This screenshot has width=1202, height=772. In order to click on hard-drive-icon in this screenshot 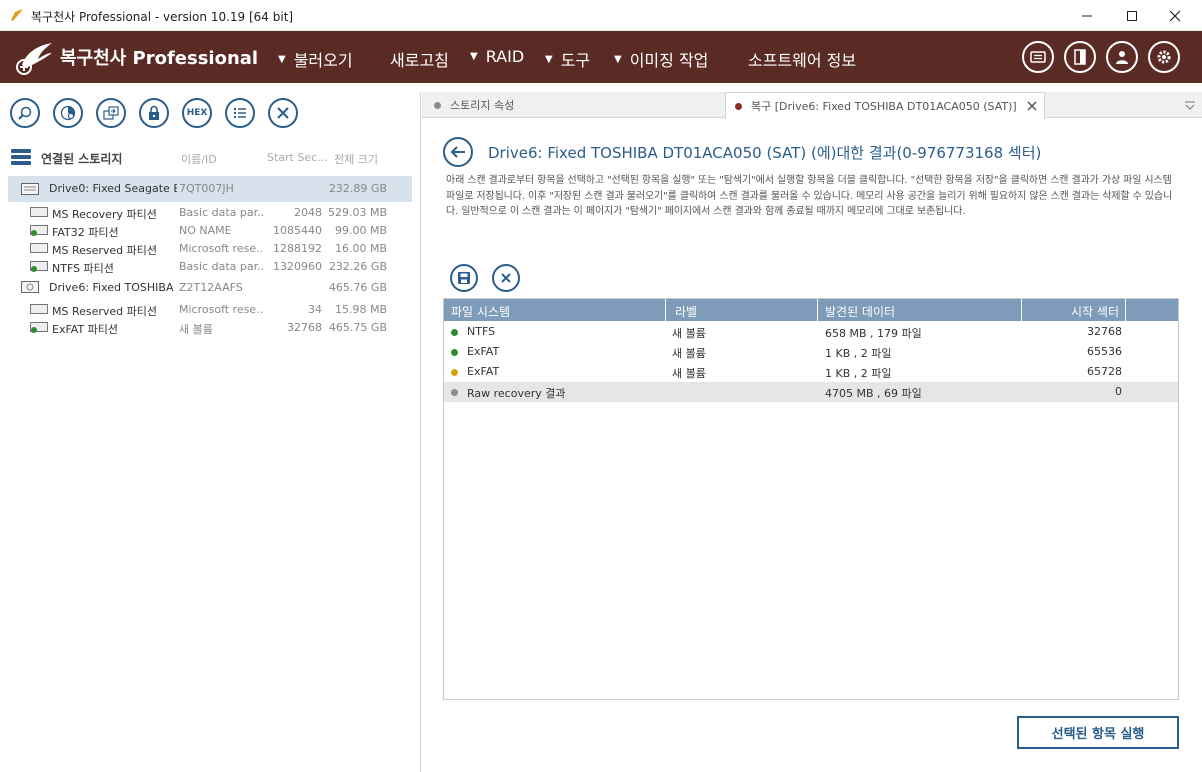, I will do `click(30, 287)`.